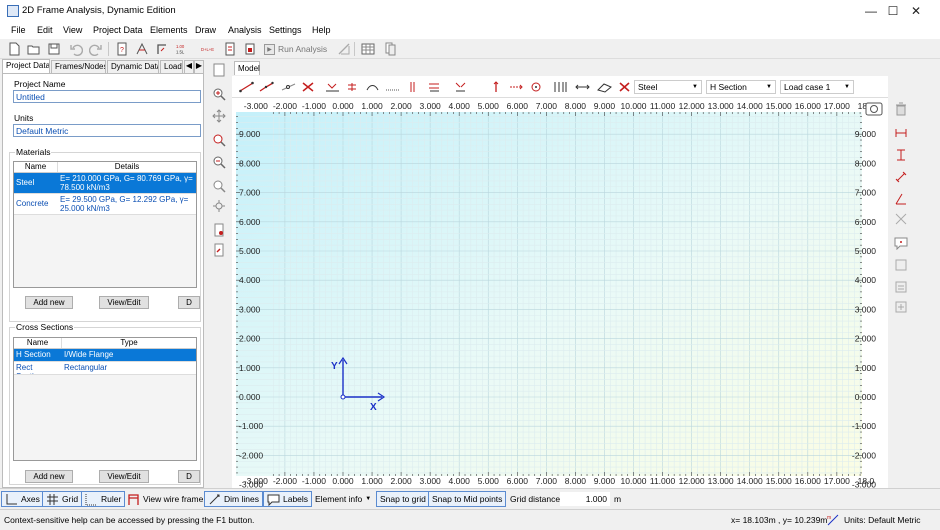 The image size is (940, 530). What do you see at coordinates (372, 87) in the screenshot?
I see `roller-support-icon` at bounding box center [372, 87].